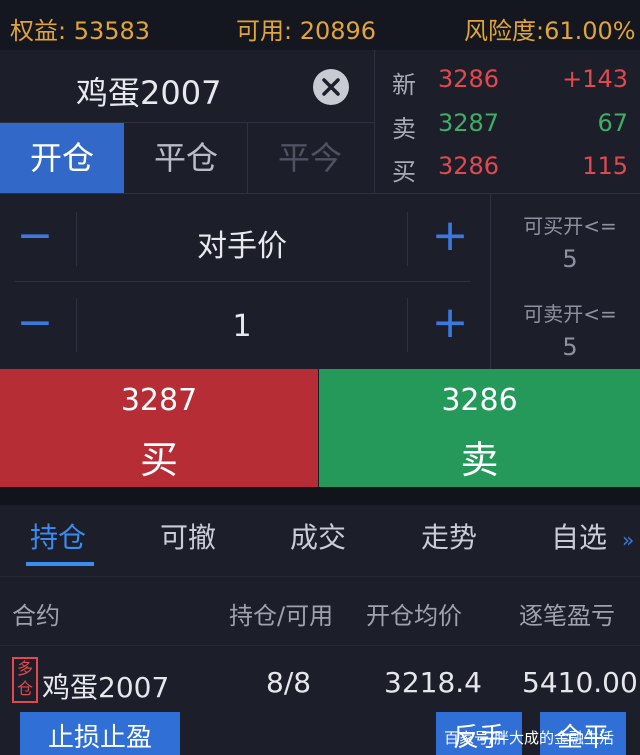 This screenshot has height=755, width=640. Describe the element at coordinates (579, 536) in the screenshot. I see `tab-watchlist: 自选` at that location.